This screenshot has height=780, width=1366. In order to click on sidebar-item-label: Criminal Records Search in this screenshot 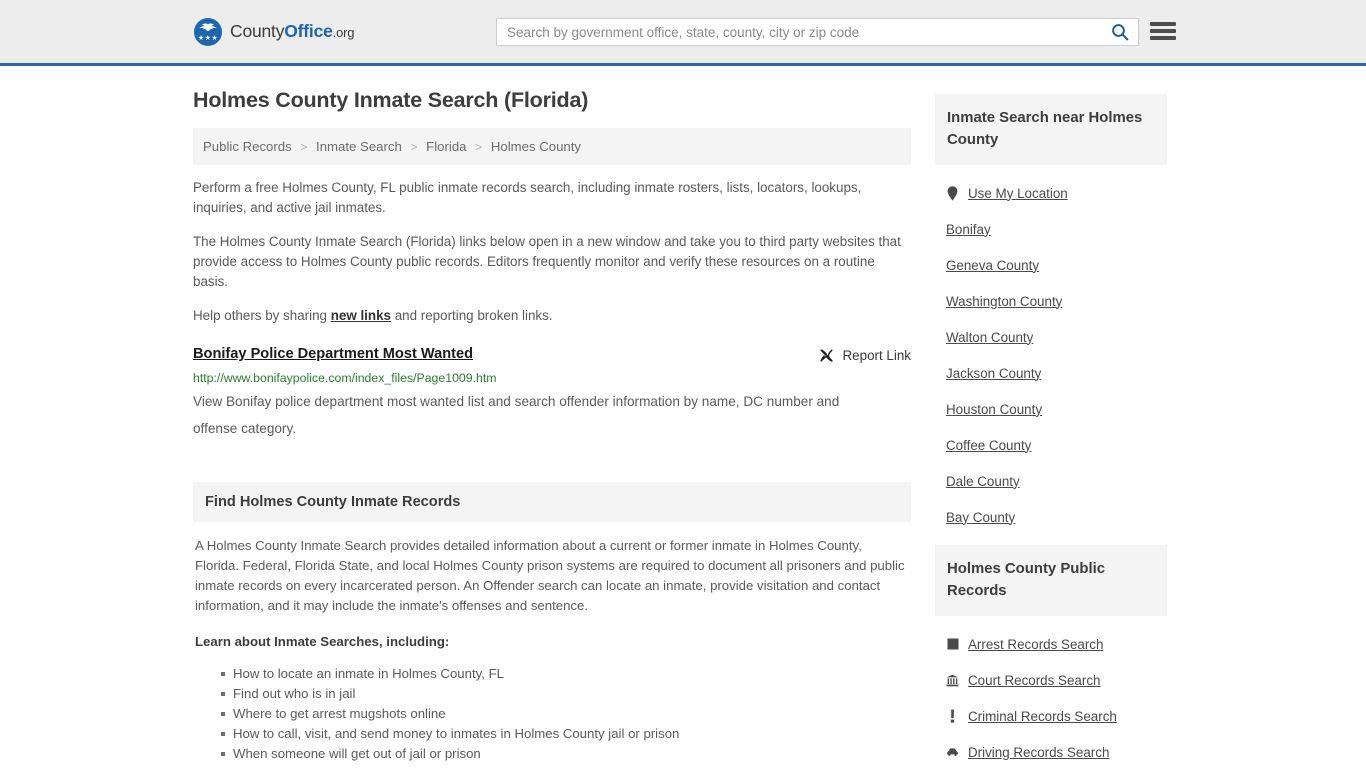, I will do `click(1042, 716)`.